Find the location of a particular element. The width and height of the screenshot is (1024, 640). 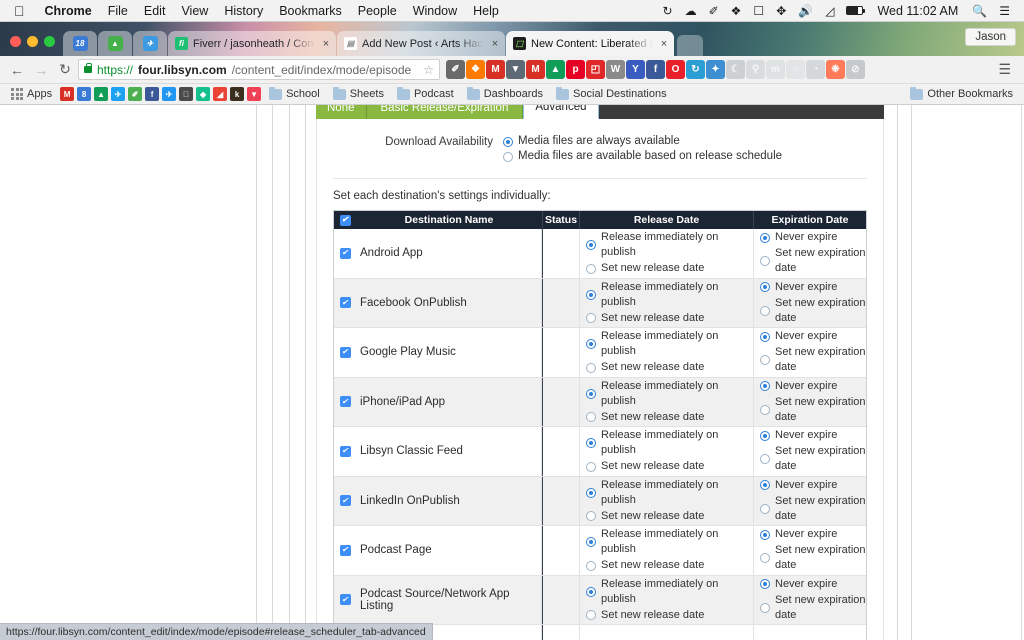

select-all-checkbox is located at coordinates (345, 220).